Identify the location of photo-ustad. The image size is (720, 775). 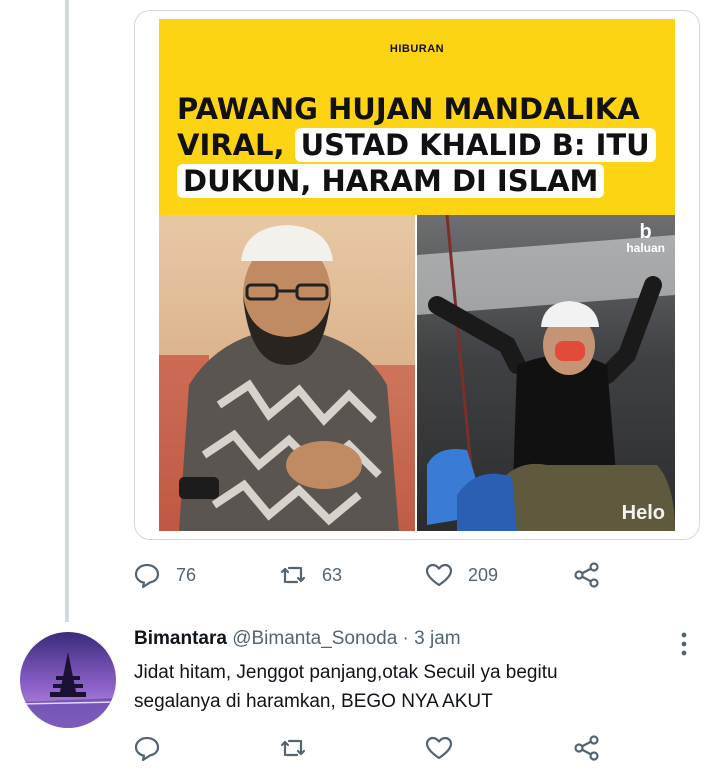
(287, 373).